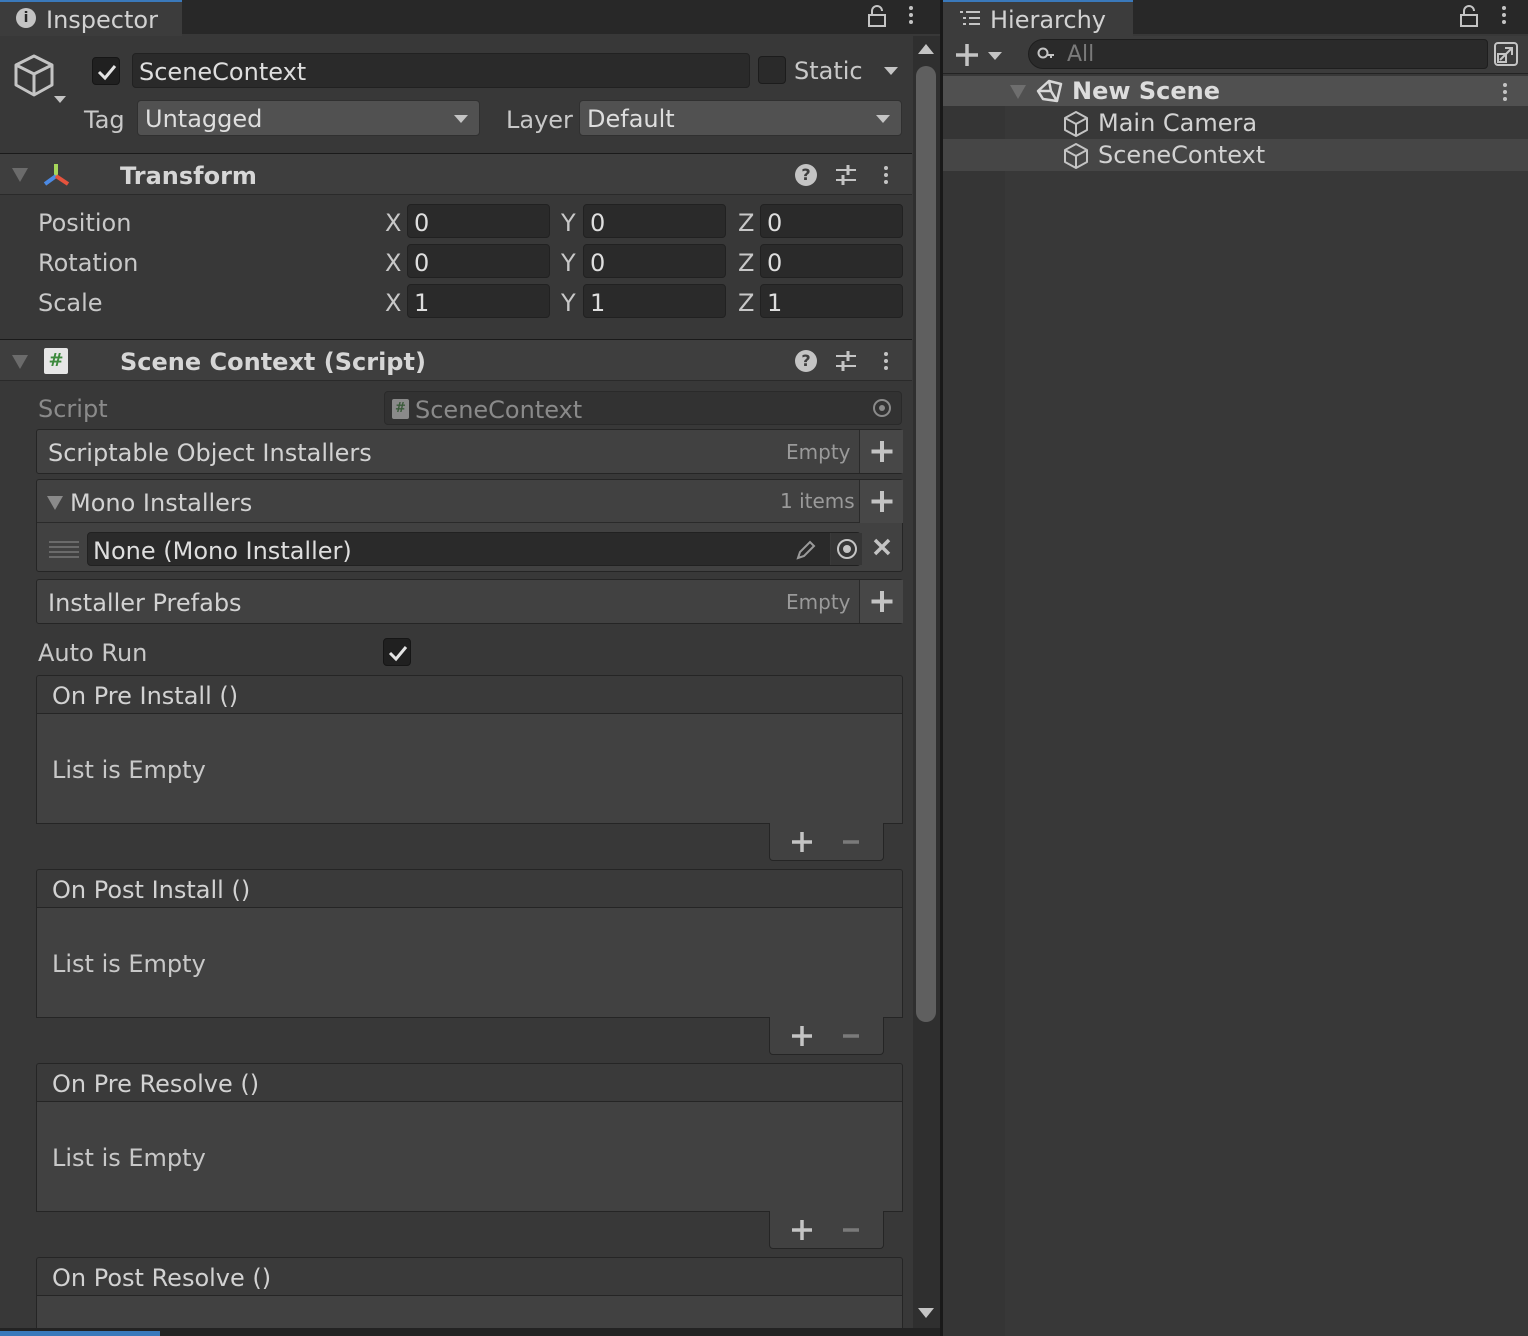  I want to click on tag-dropdown: Untagged, so click(308, 118).